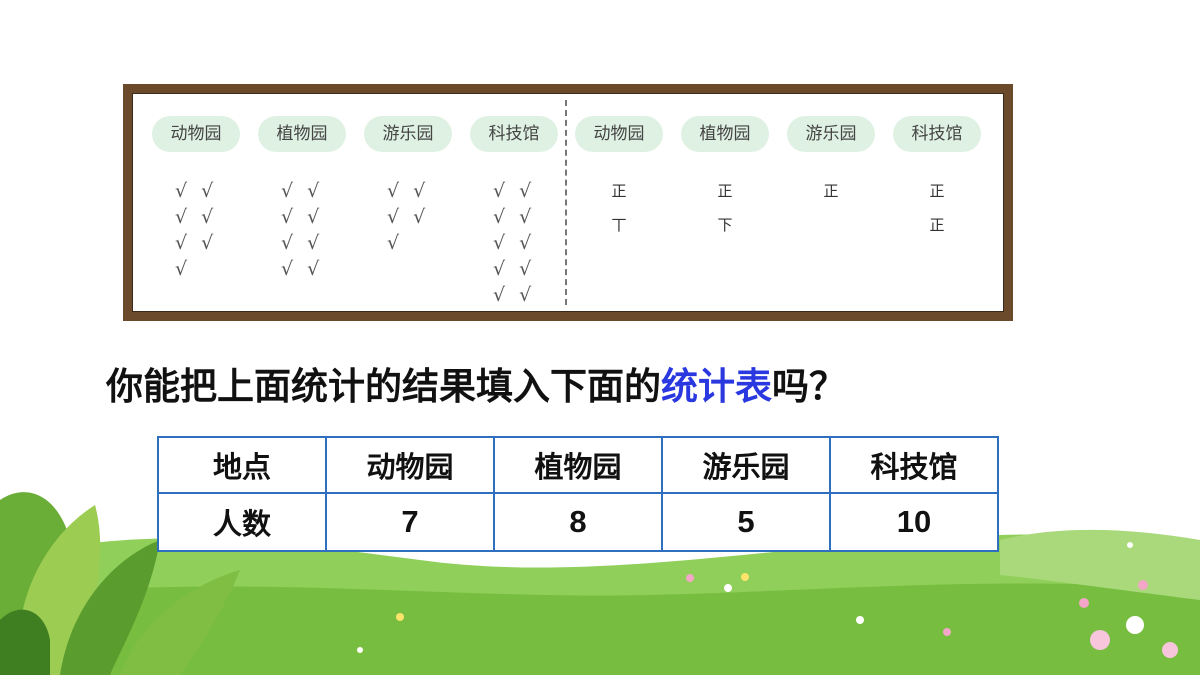  What do you see at coordinates (725, 134) in the screenshot?
I see `tag-right-garden: 植物园` at bounding box center [725, 134].